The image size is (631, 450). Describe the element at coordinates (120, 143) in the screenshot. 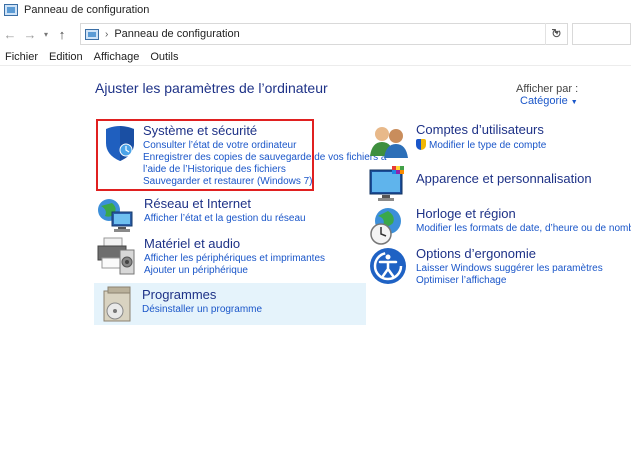

I see `shield-icon` at that location.